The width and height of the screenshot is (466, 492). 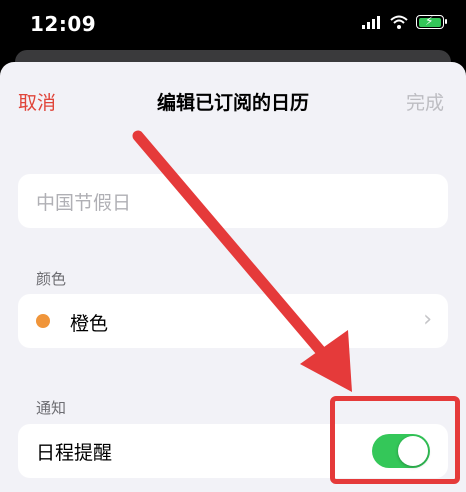 I want to click on color-name: 橙色, so click(x=89, y=324).